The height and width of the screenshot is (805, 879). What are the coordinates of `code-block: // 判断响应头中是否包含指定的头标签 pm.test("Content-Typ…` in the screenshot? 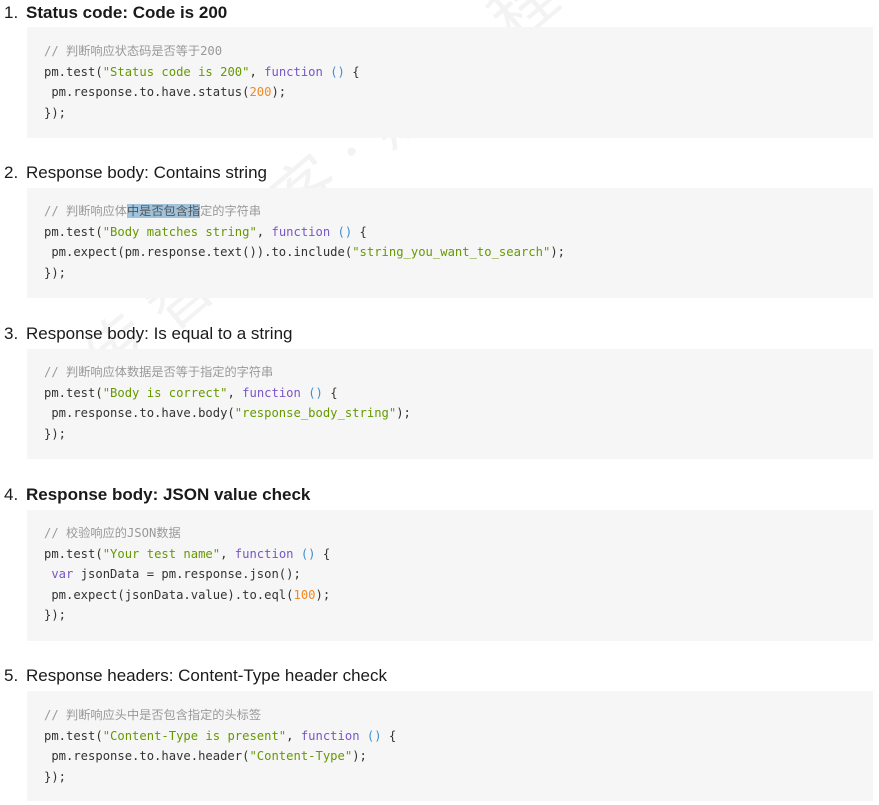 It's located at (450, 746).